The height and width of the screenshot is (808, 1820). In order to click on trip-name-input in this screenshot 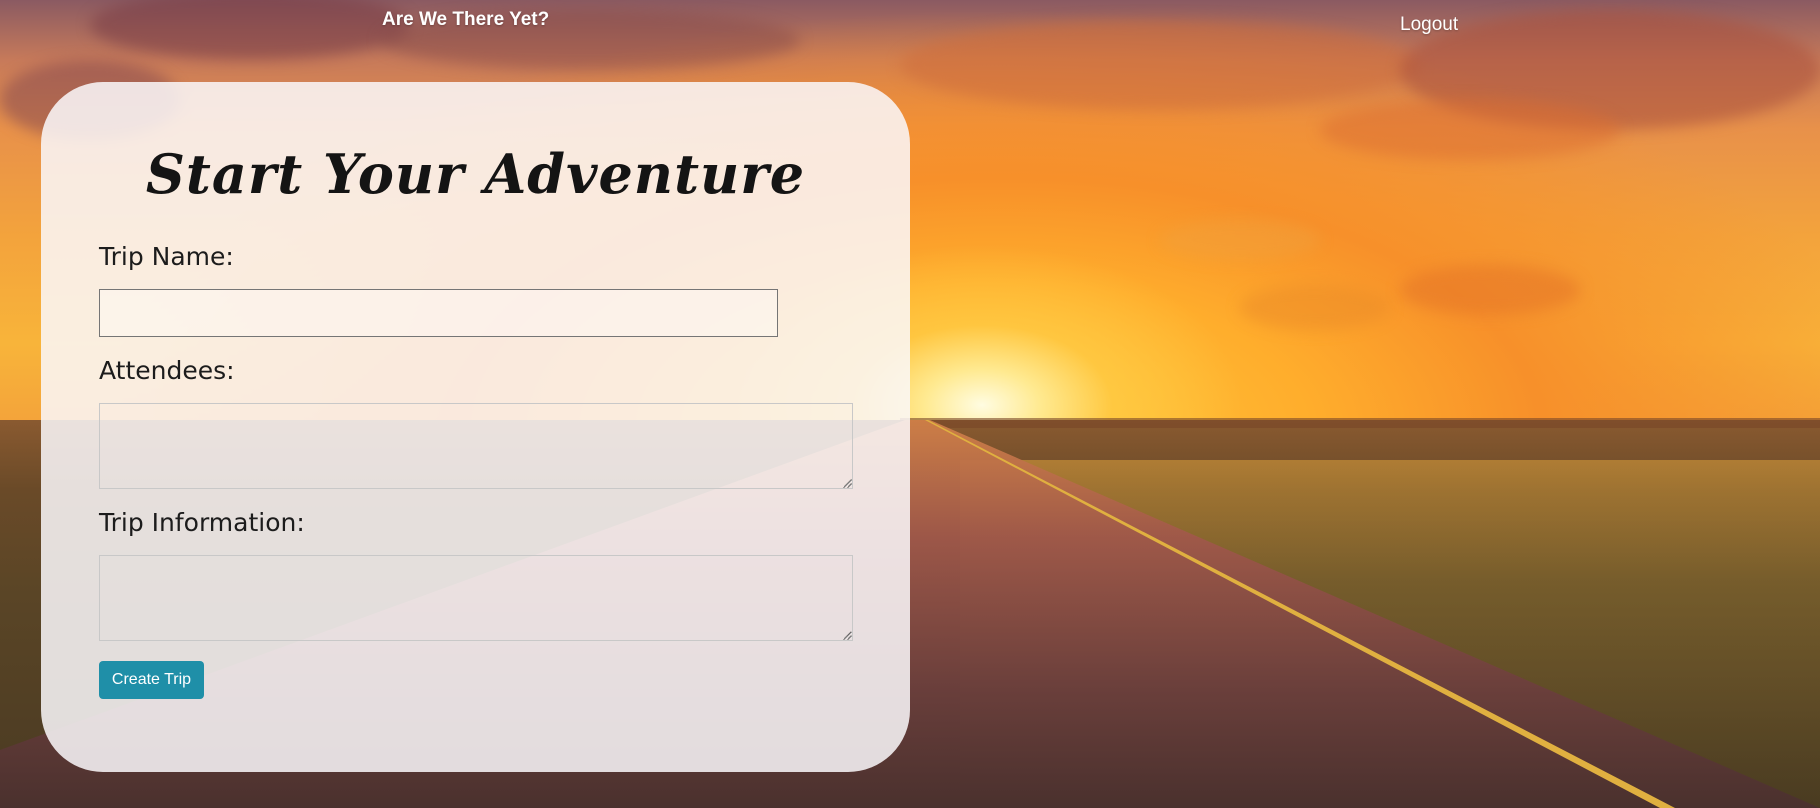, I will do `click(438, 313)`.